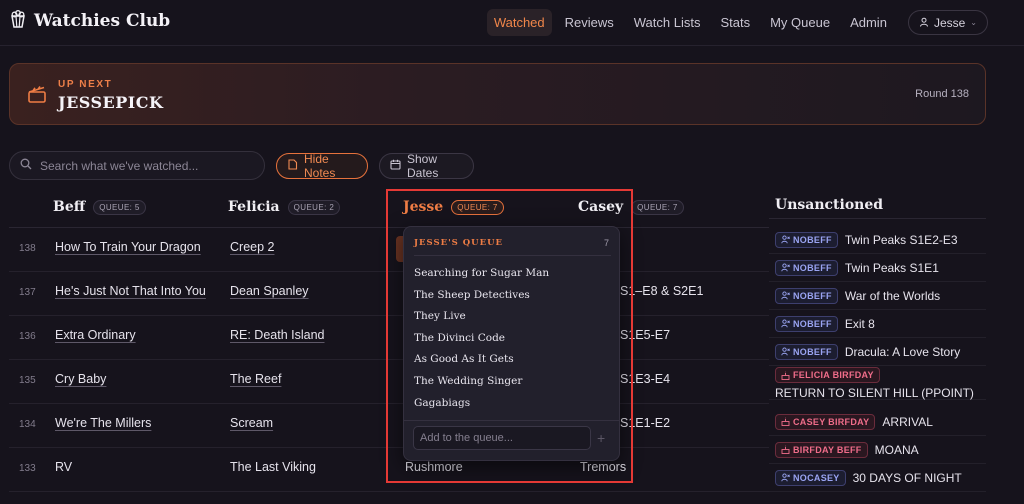 This screenshot has height=504, width=1024. I want to click on column-header-beff: Beff QUEUE: 5, so click(99, 207).